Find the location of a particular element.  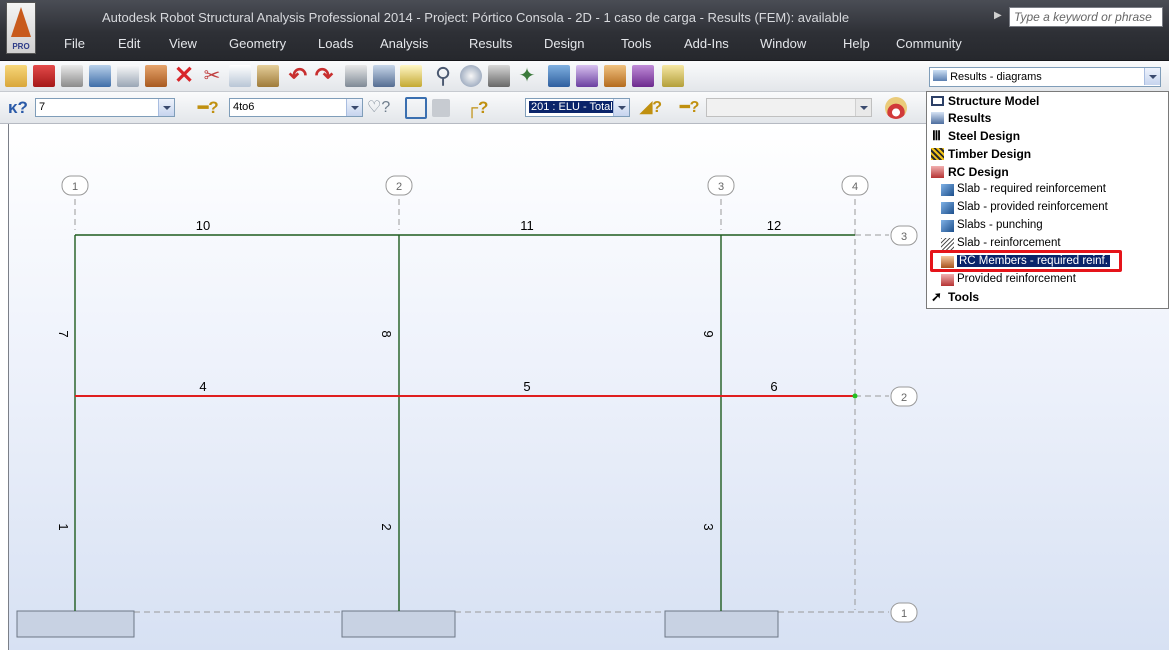

sections-icon is located at coordinates (587, 76).